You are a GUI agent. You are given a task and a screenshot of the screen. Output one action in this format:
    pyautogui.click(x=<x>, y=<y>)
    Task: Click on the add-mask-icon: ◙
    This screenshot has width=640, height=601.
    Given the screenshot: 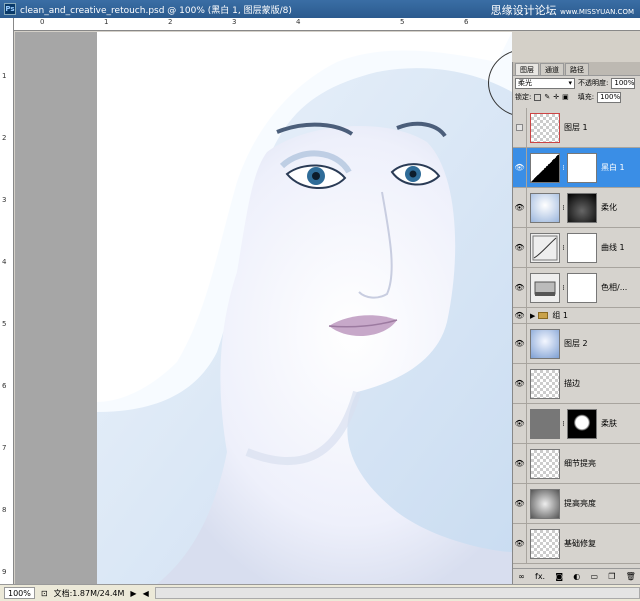 What is the action you would take?
    pyautogui.click(x=559, y=576)
    